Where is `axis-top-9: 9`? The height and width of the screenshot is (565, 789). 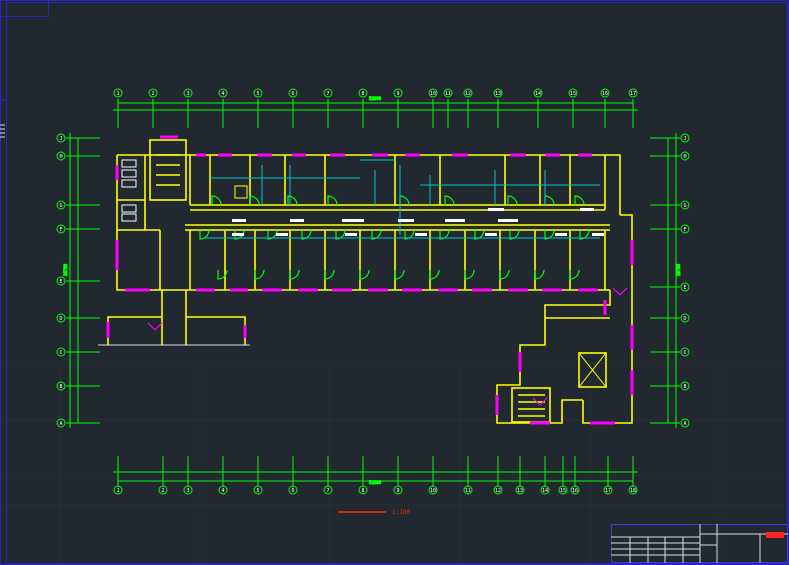
axis-top-9: 9 is located at coordinates (398, 93).